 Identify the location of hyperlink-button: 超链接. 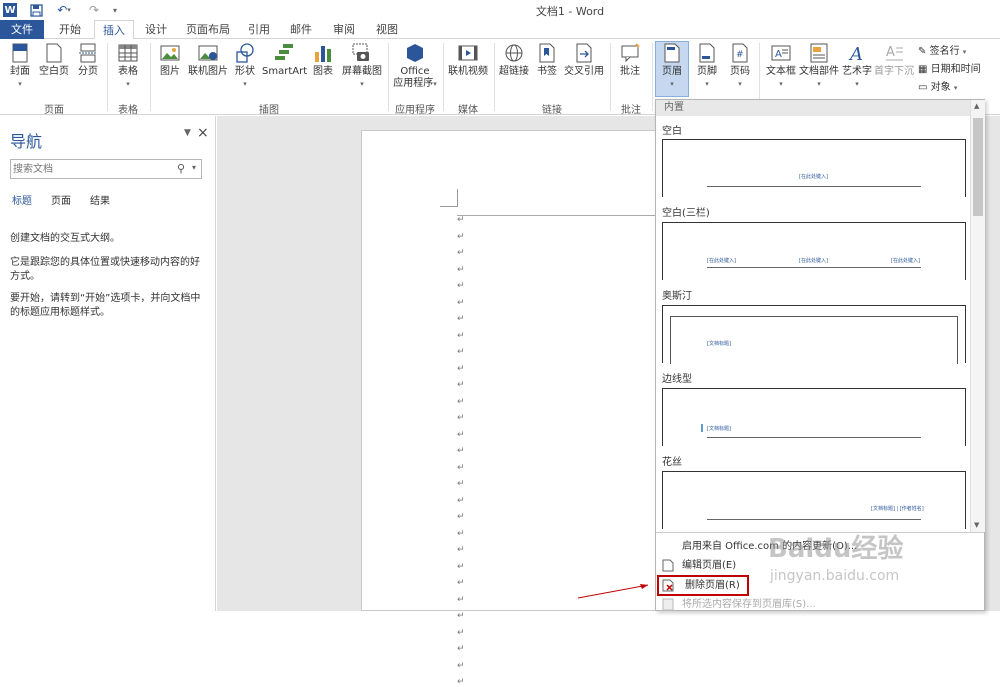
(514, 60).